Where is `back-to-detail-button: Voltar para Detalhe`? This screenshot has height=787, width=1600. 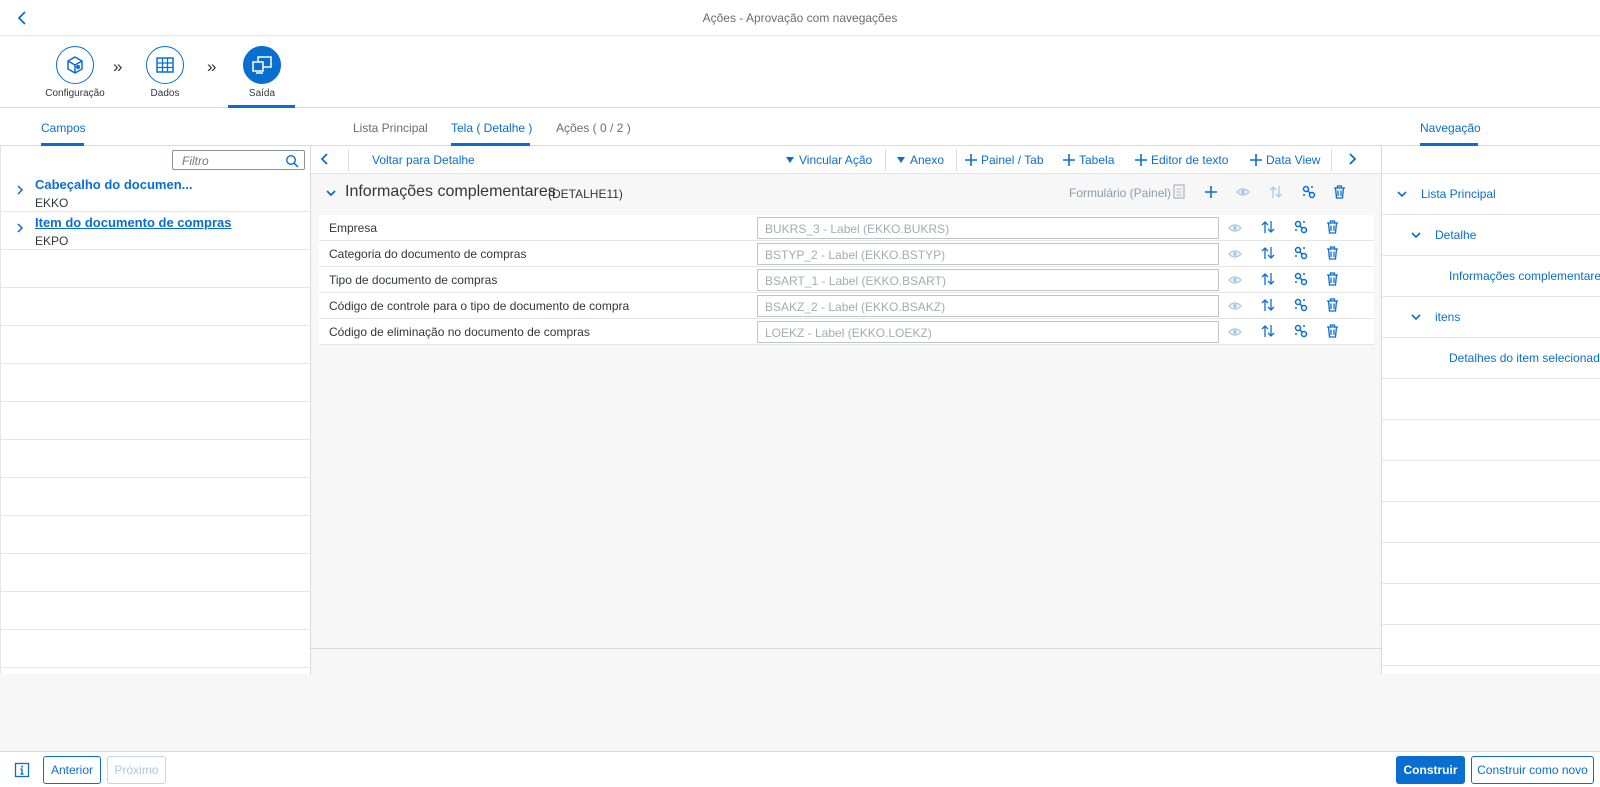
back-to-detail-button: Voltar para Detalhe is located at coordinates (423, 160).